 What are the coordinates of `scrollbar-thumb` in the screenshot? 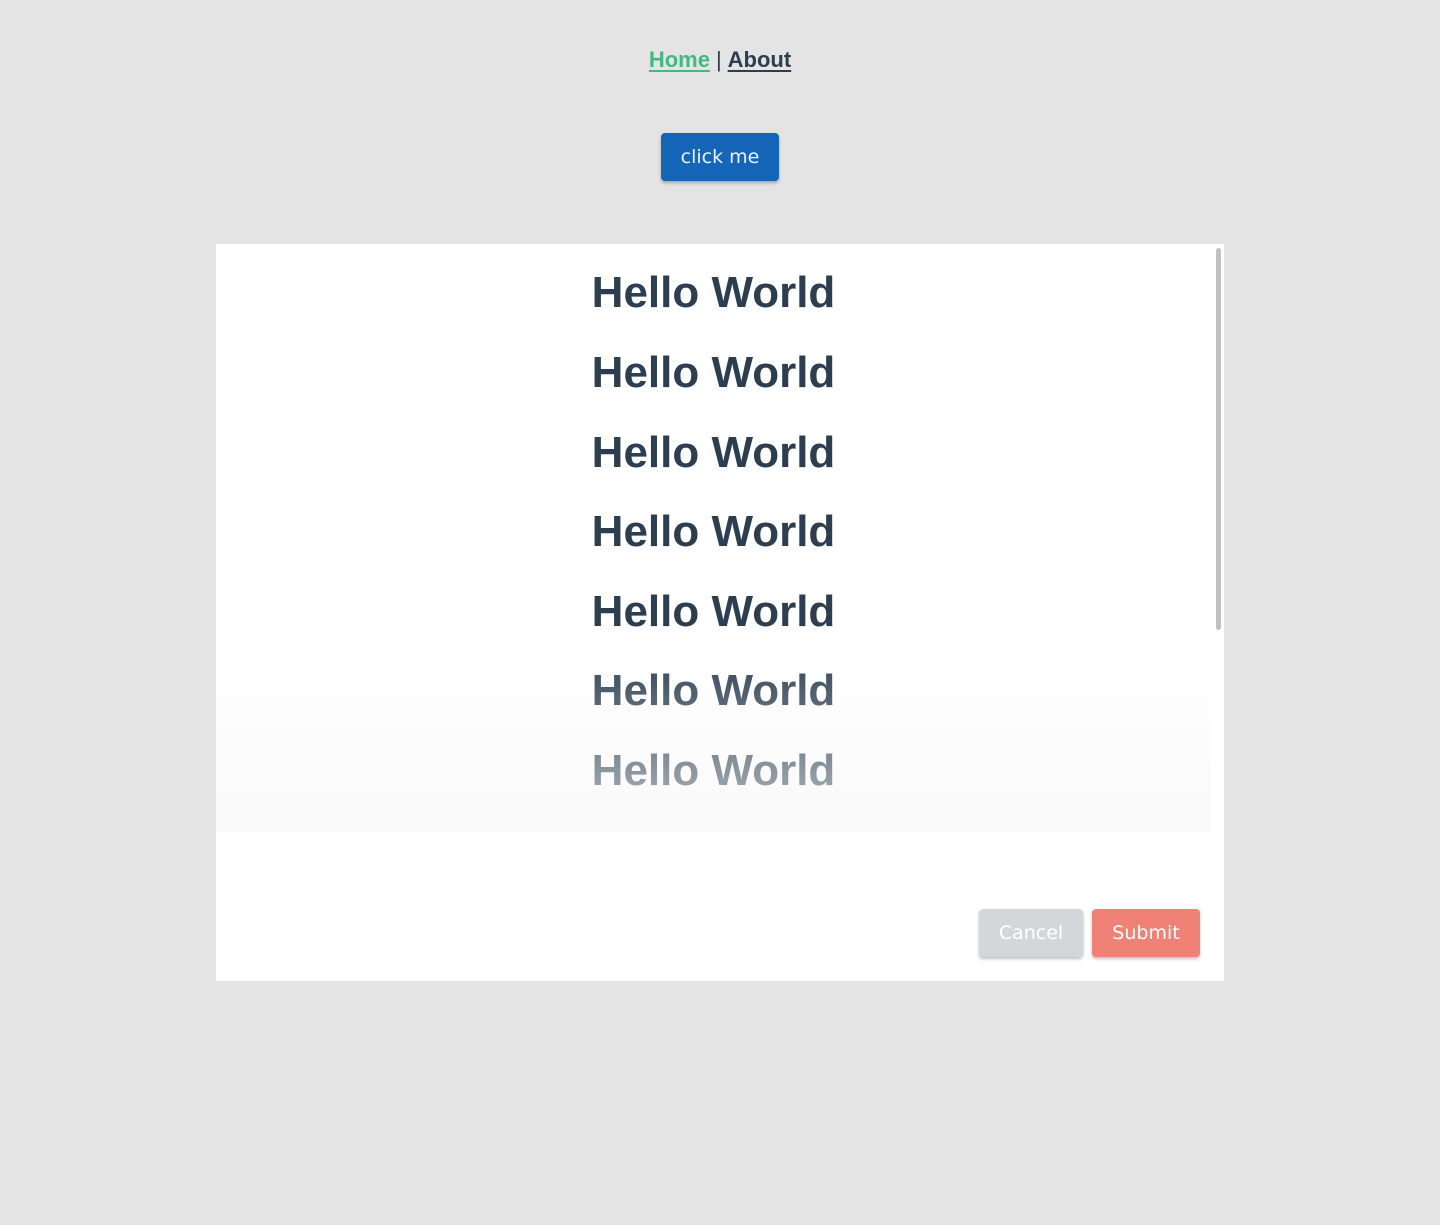 It's located at (1218, 439).